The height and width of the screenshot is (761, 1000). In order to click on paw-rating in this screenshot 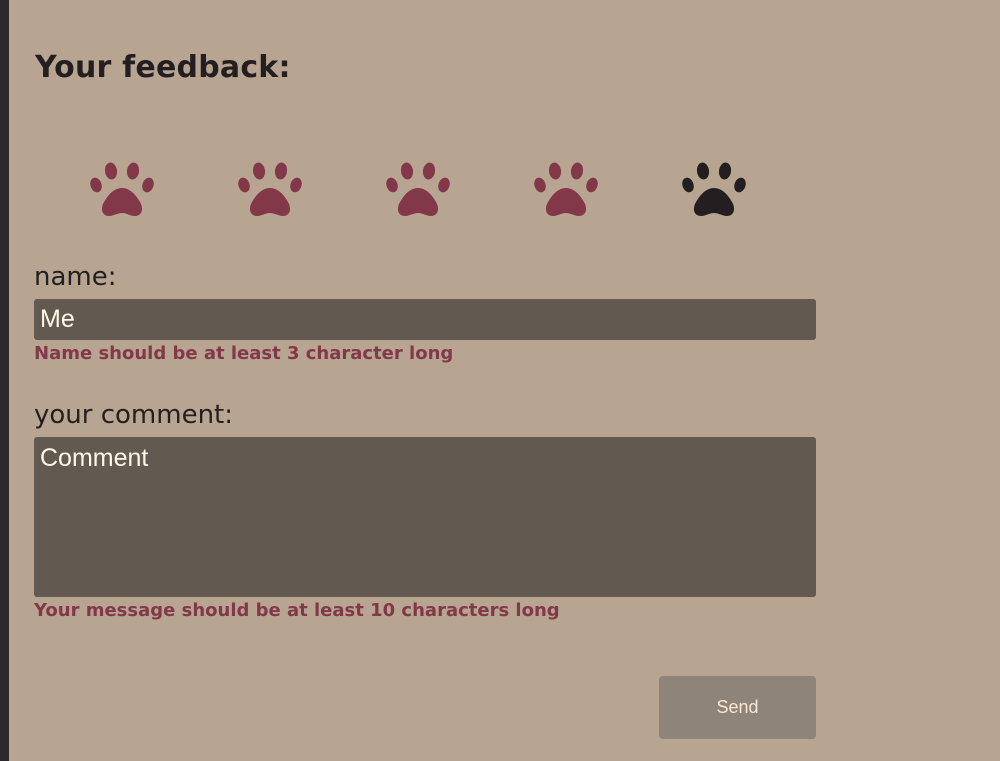, I will do `click(418, 190)`.